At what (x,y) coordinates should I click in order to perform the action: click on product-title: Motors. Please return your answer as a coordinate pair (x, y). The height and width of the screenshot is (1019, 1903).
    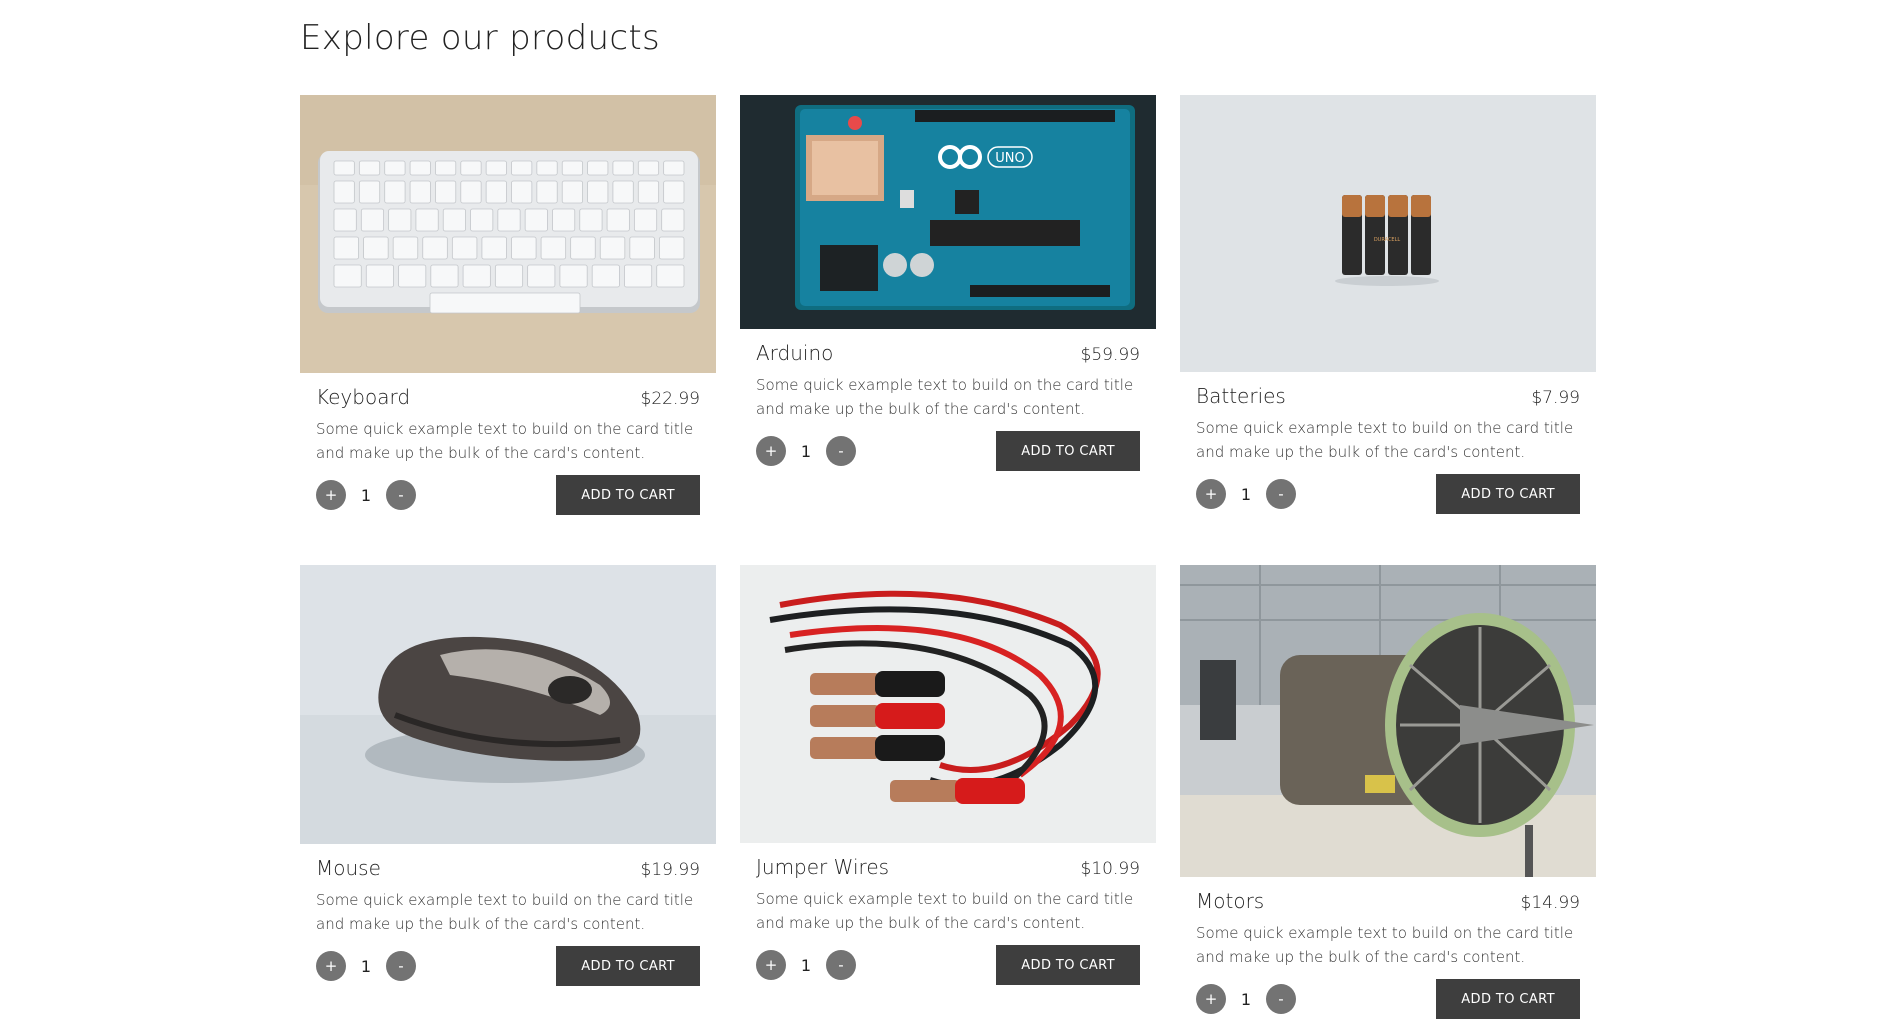
    Looking at the image, I should click on (1230, 901).